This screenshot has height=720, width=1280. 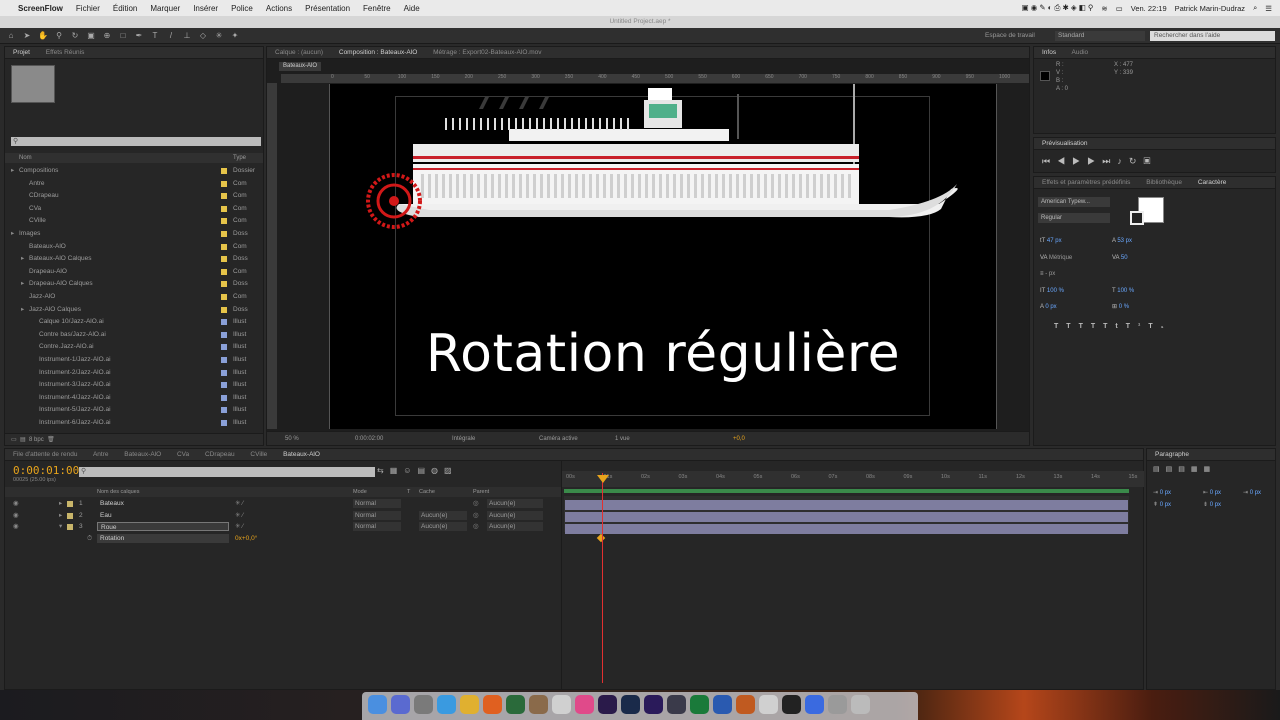 What do you see at coordinates (163, 515) in the screenshot?
I see `layer-name: Eau` at bounding box center [163, 515].